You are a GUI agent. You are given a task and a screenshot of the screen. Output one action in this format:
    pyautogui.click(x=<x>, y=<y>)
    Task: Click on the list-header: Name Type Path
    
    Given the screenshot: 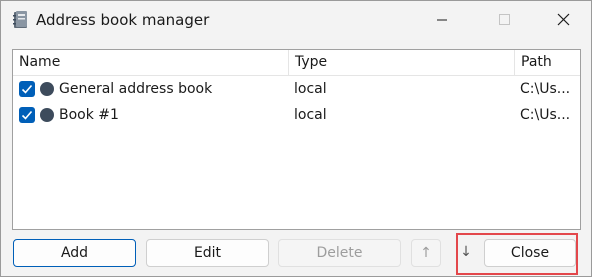 What is the action you would take?
    pyautogui.click(x=296, y=63)
    